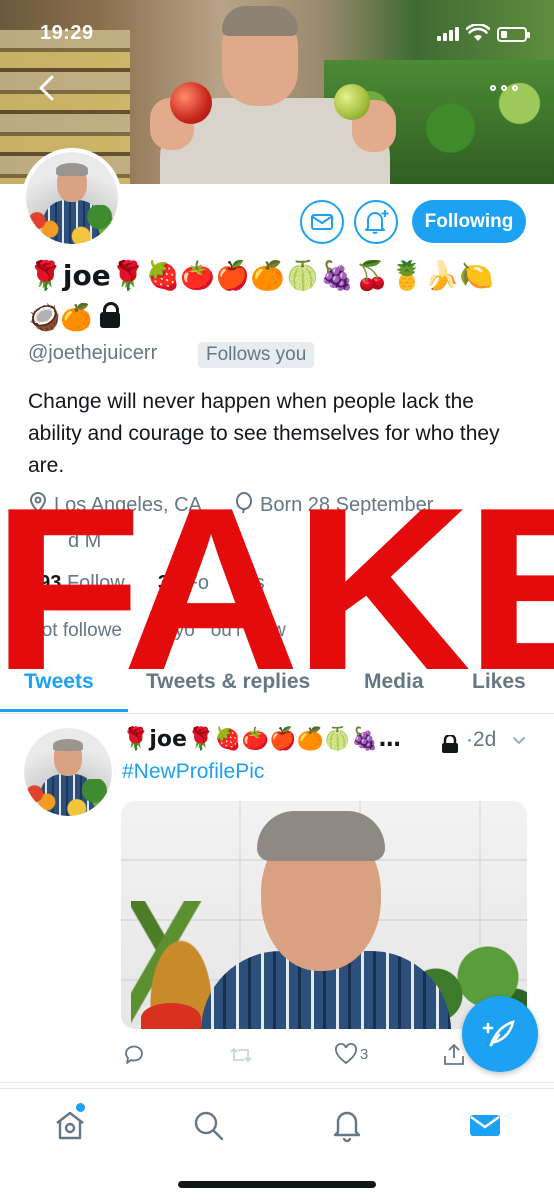  Describe the element at coordinates (134, 1055) in the screenshot. I see `reply-icon` at that location.